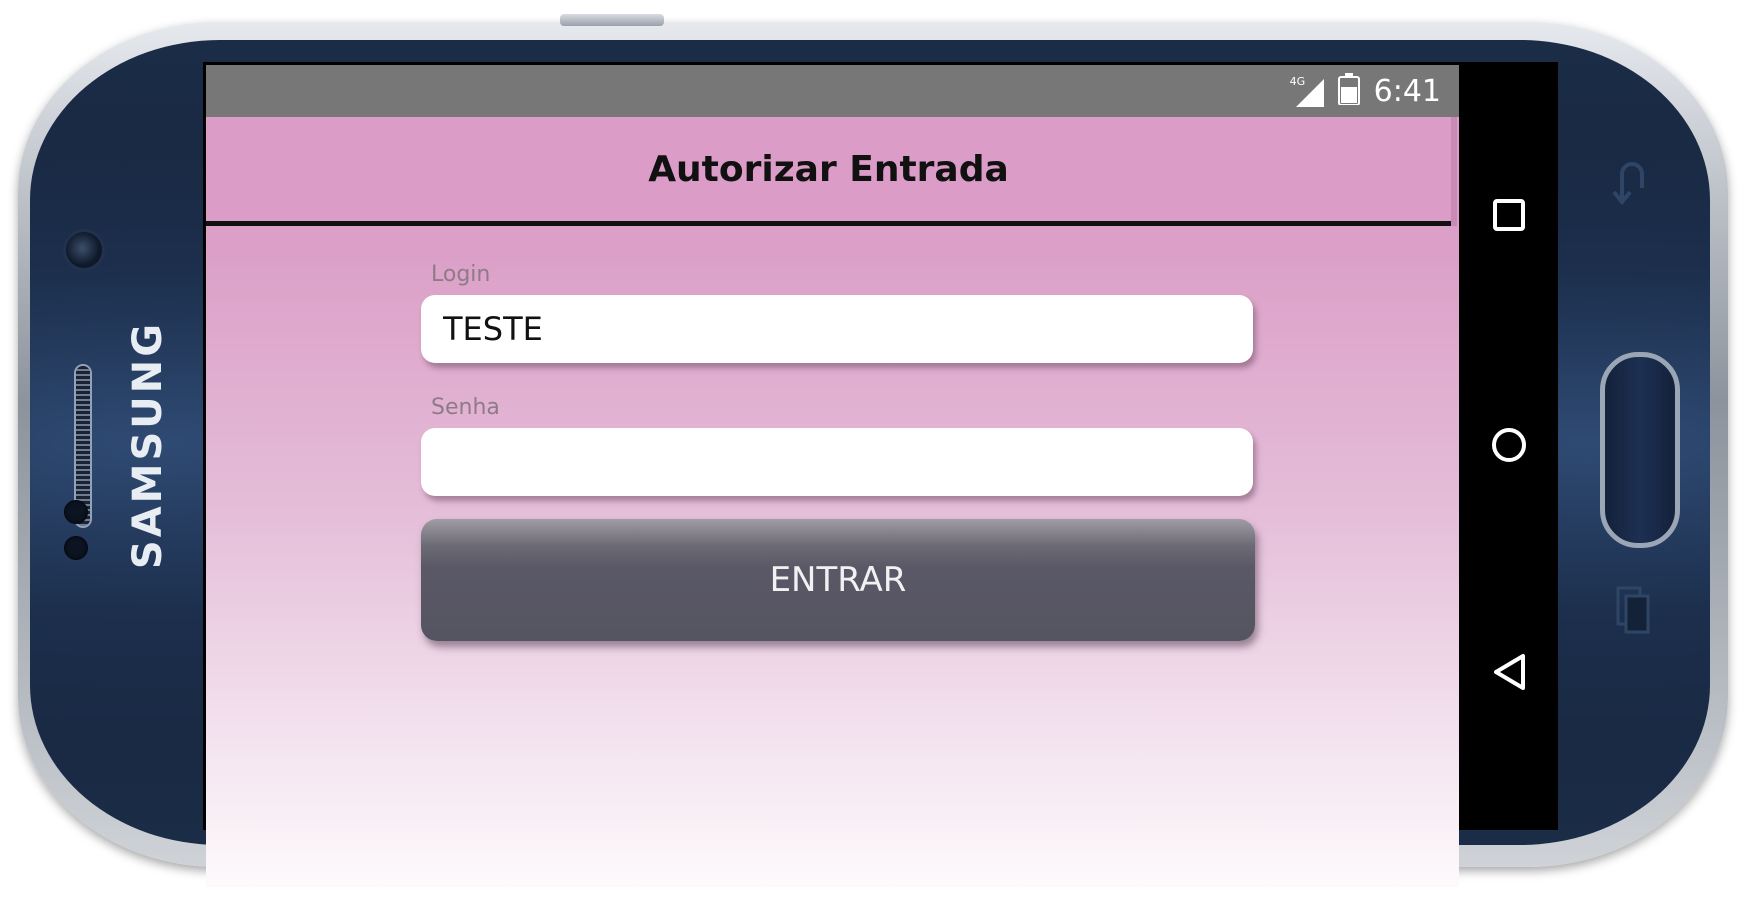 The image size is (1745, 900). What do you see at coordinates (837, 462) in the screenshot?
I see `password-input` at bounding box center [837, 462].